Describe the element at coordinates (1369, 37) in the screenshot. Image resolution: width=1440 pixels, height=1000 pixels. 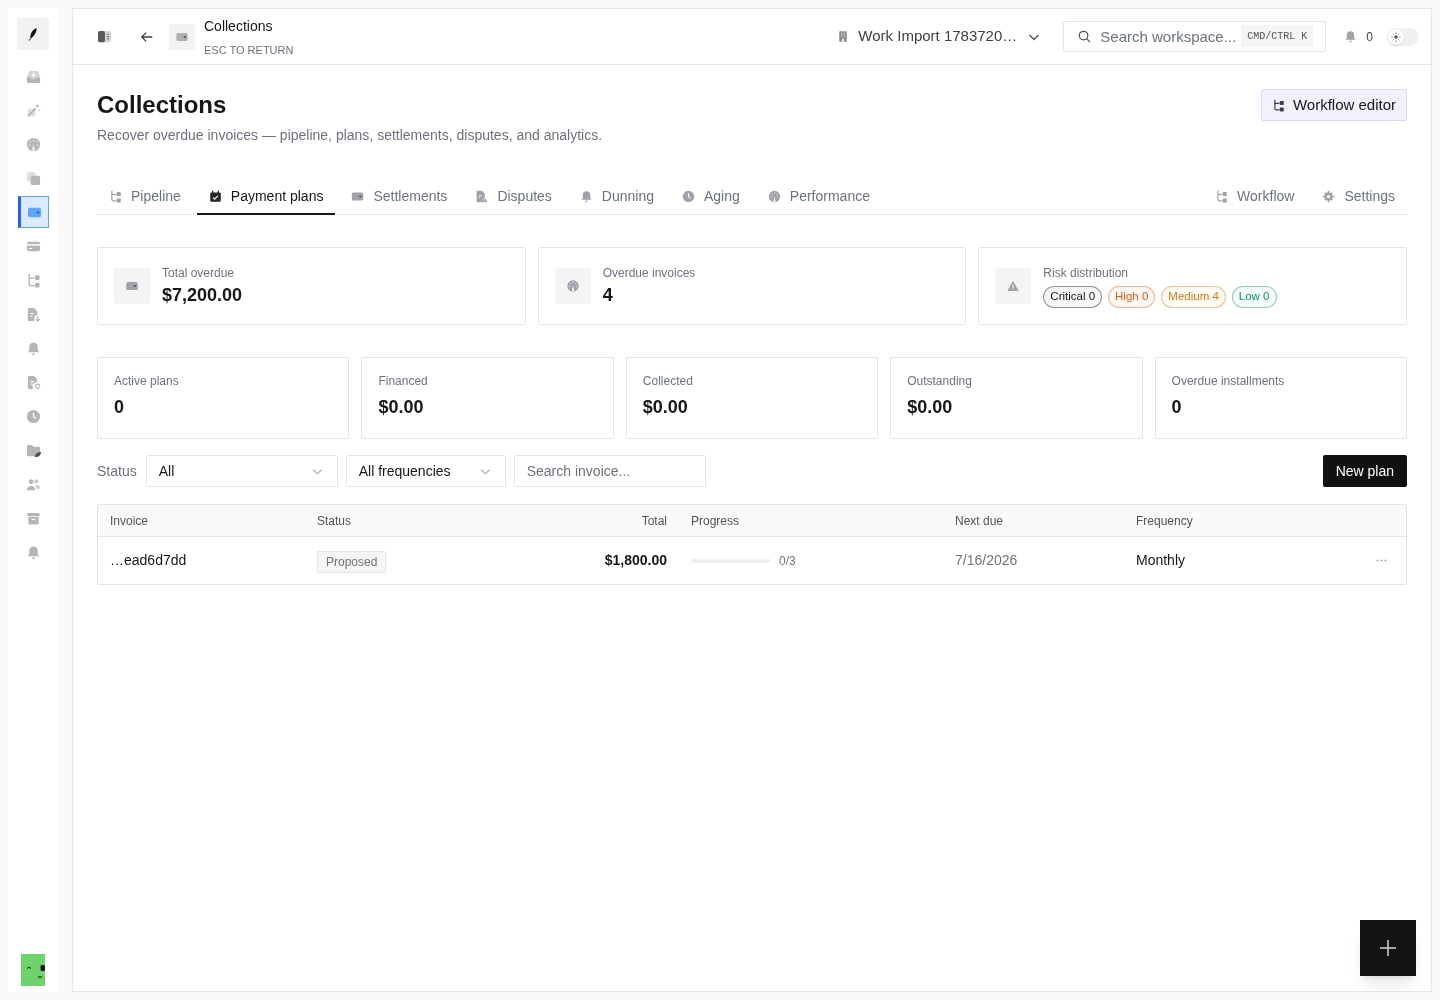
I see `notification-count: 0` at that location.